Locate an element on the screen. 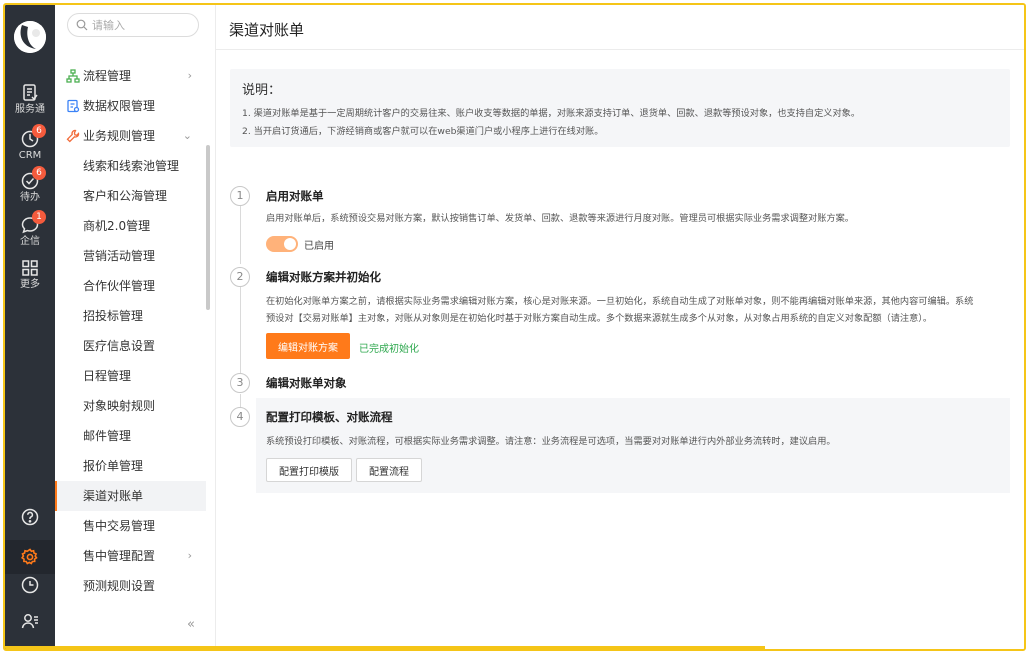  menu-item-label: 报价单管理 is located at coordinates (113, 466).